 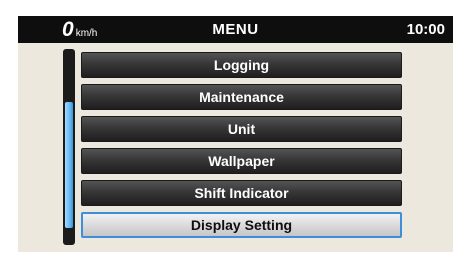 What do you see at coordinates (241, 225) in the screenshot?
I see `menu-item-display-setting: Display Setting` at bounding box center [241, 225].